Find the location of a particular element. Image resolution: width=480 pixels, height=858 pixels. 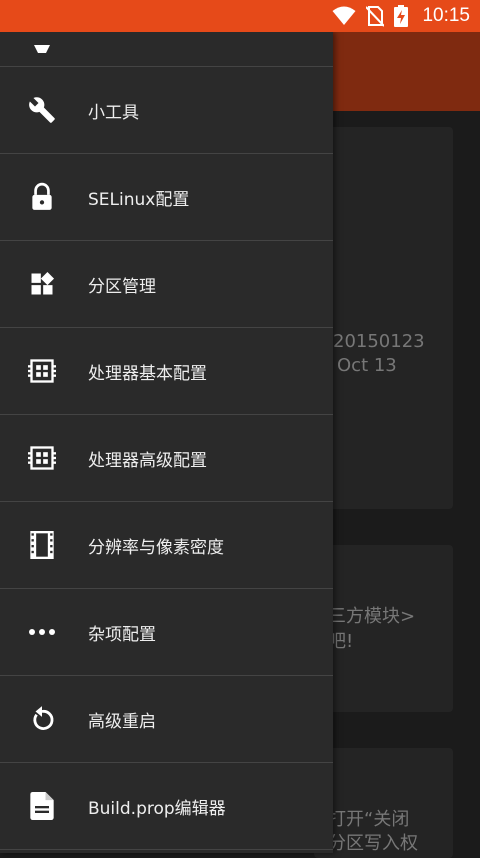

nav-item-cpu-advanced: 处理器高级配置 is located at coordinates (166, 458).